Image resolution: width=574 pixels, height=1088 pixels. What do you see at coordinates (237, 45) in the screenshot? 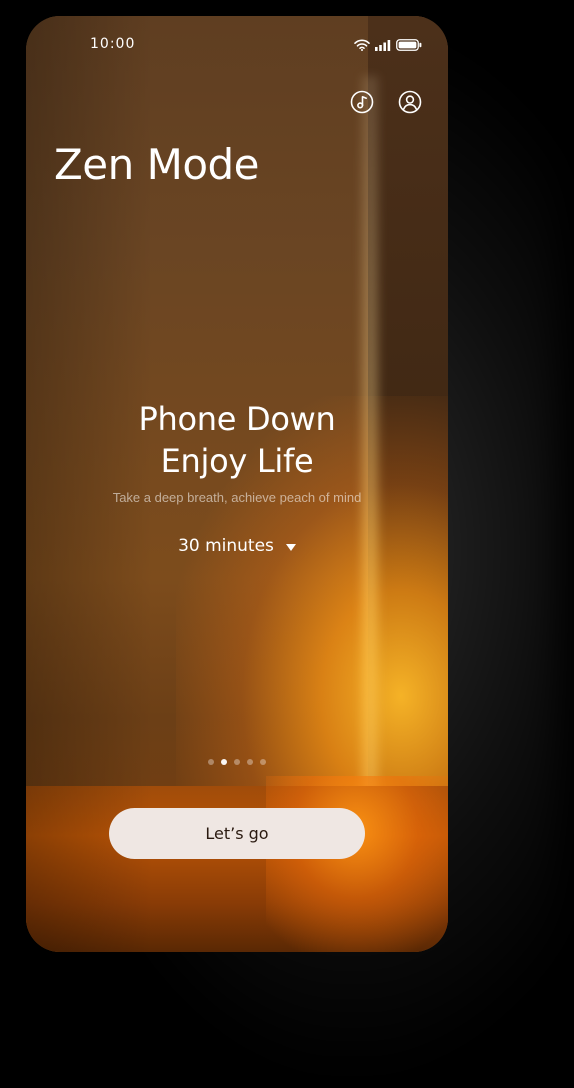
I see `status-bar: 10:00` at bounding box center [237, 45].